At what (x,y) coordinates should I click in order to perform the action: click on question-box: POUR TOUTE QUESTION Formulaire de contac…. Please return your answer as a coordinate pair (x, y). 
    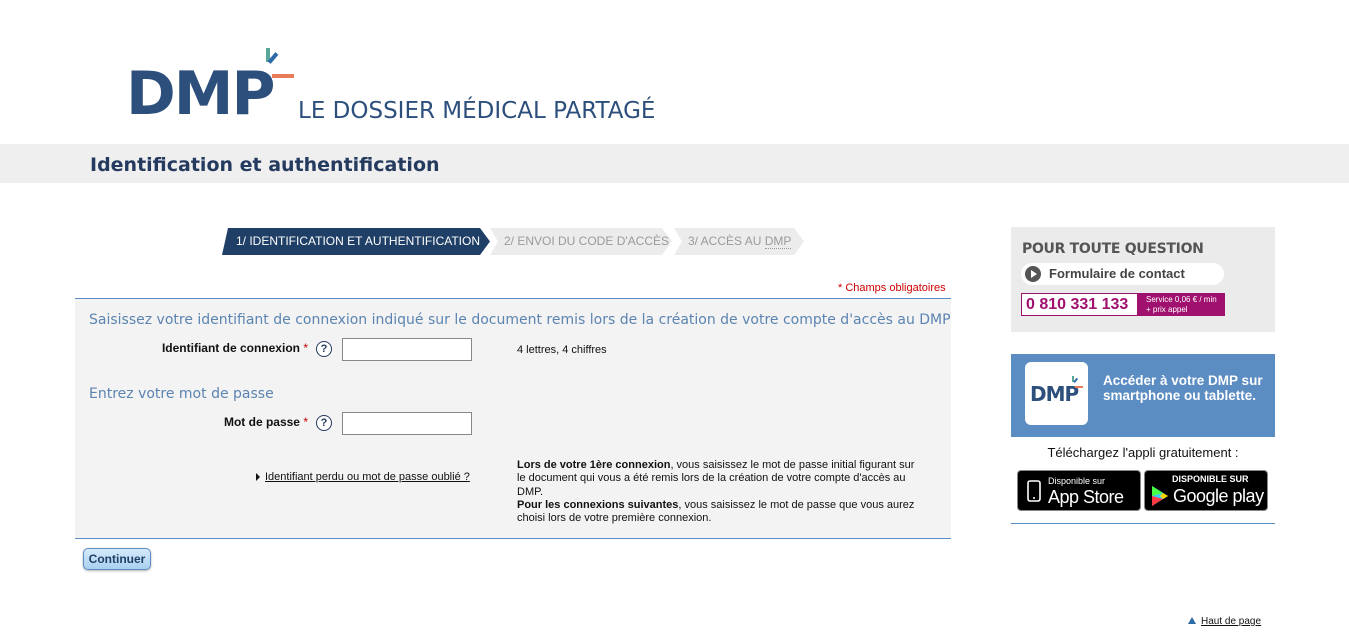
    Looking at the image, I should click on (1143, 279).